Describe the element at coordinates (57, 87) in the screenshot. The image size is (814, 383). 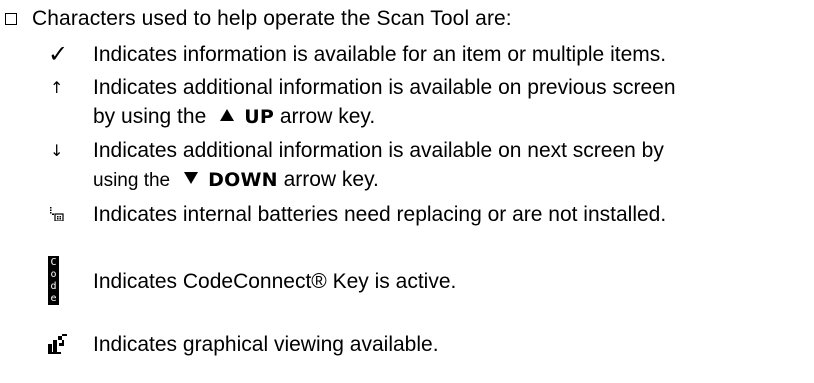
I see `up-arrow-icon: ↑` at that location.